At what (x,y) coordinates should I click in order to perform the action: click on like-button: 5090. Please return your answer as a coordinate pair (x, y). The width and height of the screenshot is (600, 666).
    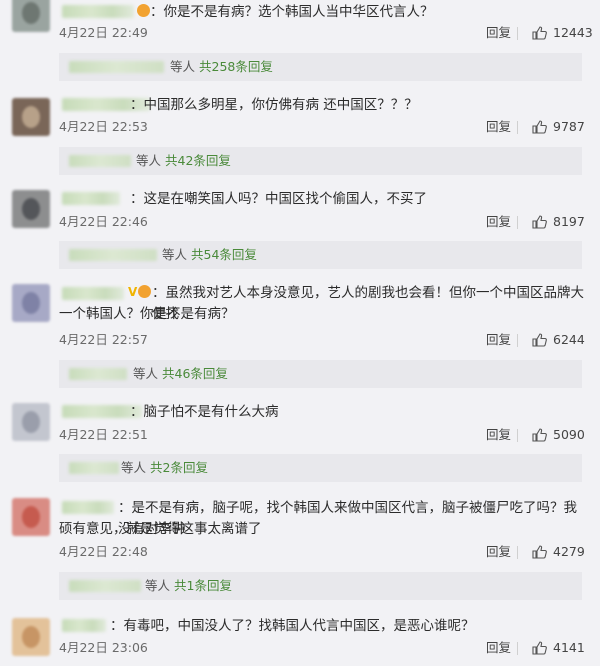
    Looking at the image, I should click on (558, 435).